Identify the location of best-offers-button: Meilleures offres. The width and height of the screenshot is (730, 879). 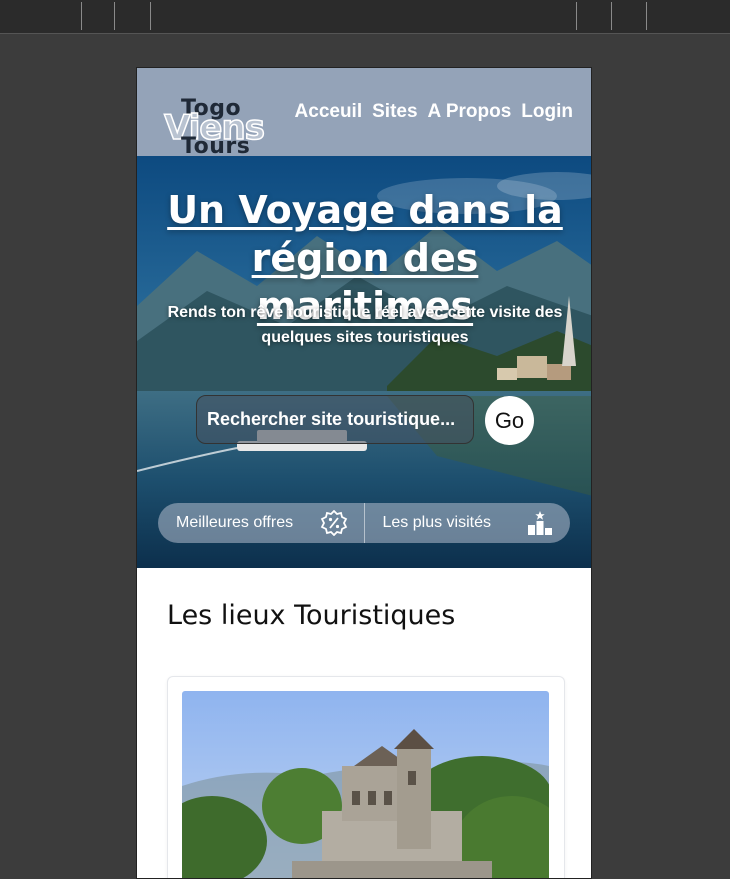
(261, 523).